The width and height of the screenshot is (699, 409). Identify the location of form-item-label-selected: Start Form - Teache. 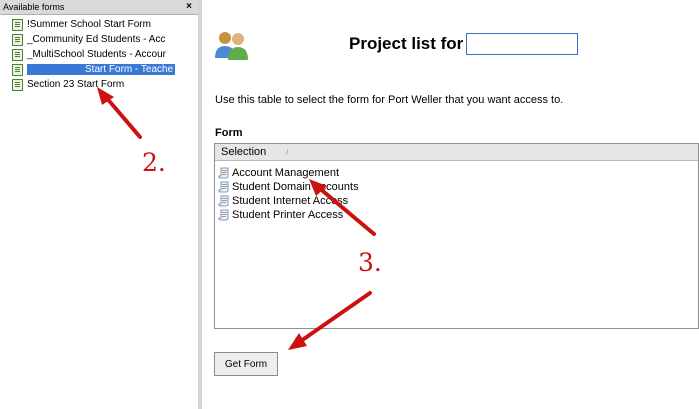
(101, 69).